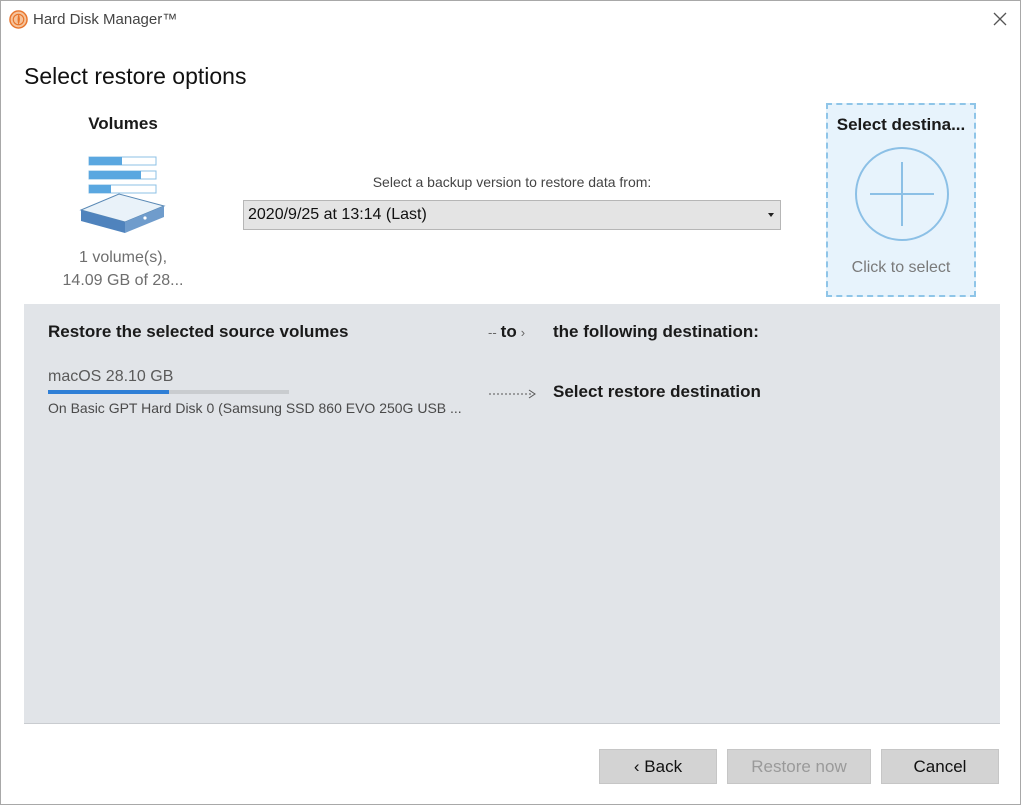 The width and height of the screenshot is (1023, 807). I want to click on dashed-arrow-icon, so click(512, 394).